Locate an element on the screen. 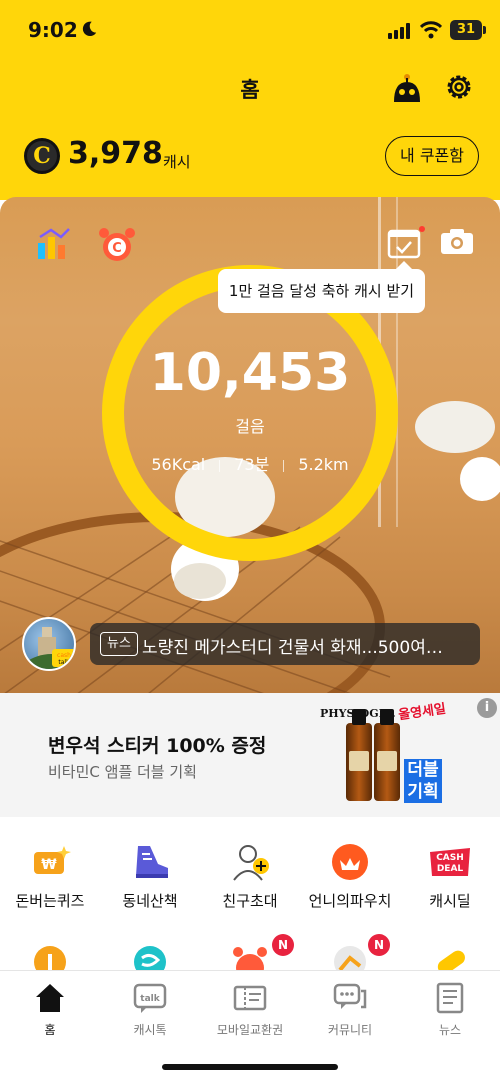 This screenshot has width=500, height=1083. menu-item-neighborhood-walk: 동네산책 is located at coordinates (150, 876).